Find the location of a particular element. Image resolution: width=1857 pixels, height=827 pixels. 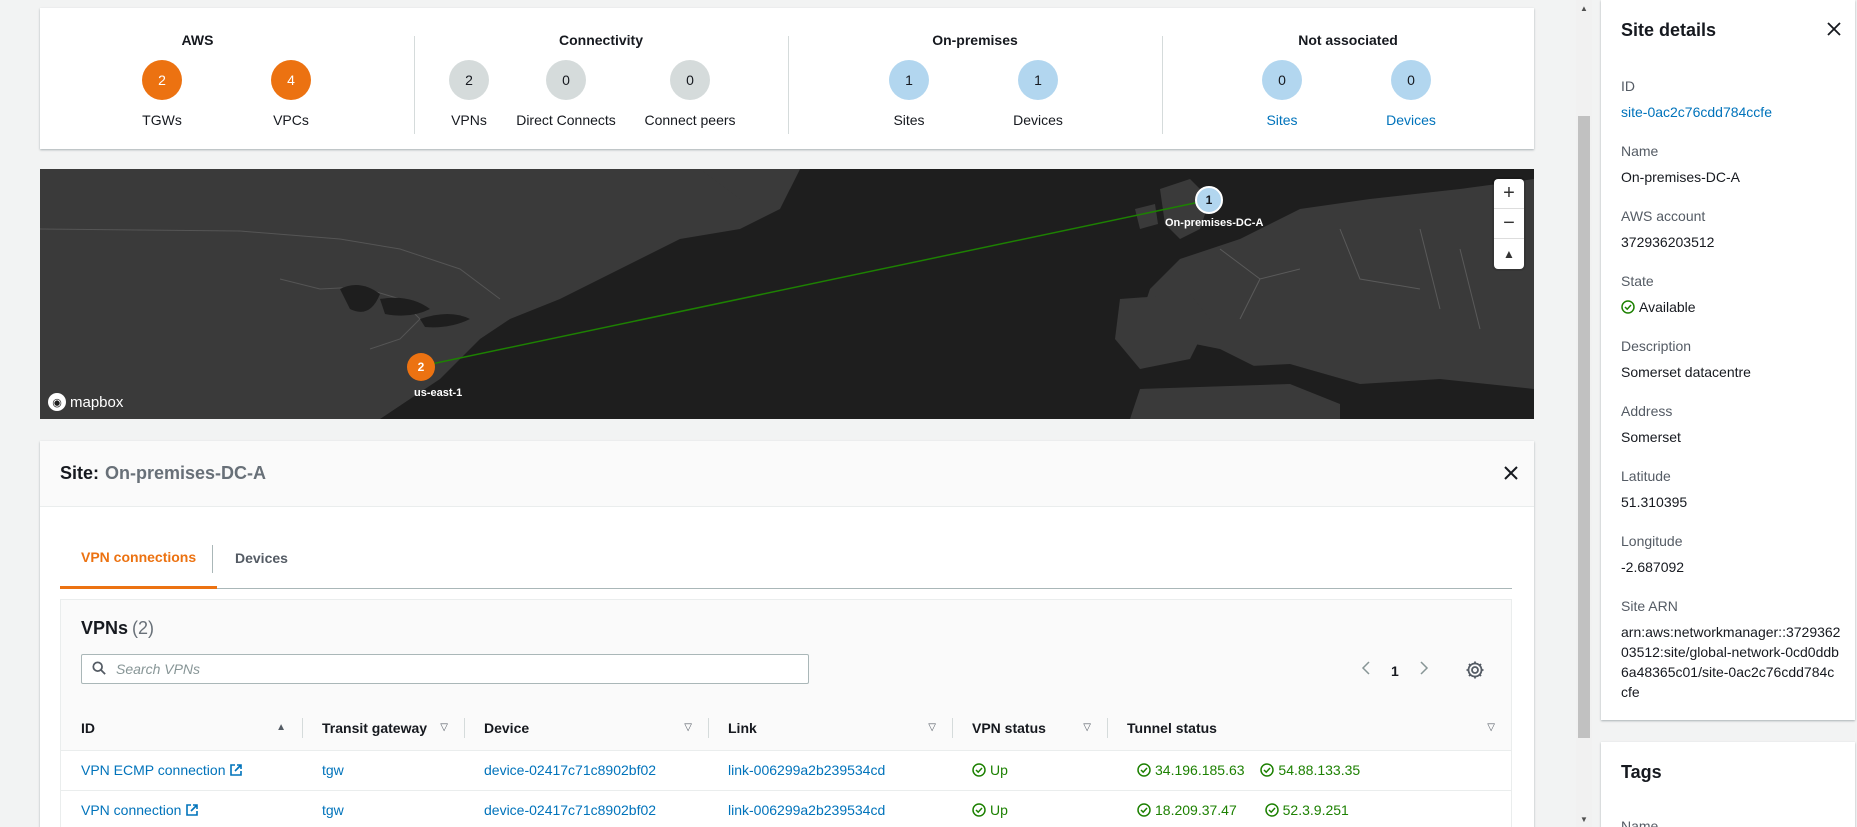

stat-devices: 1 Devices is located at coordinates (1038, 94).